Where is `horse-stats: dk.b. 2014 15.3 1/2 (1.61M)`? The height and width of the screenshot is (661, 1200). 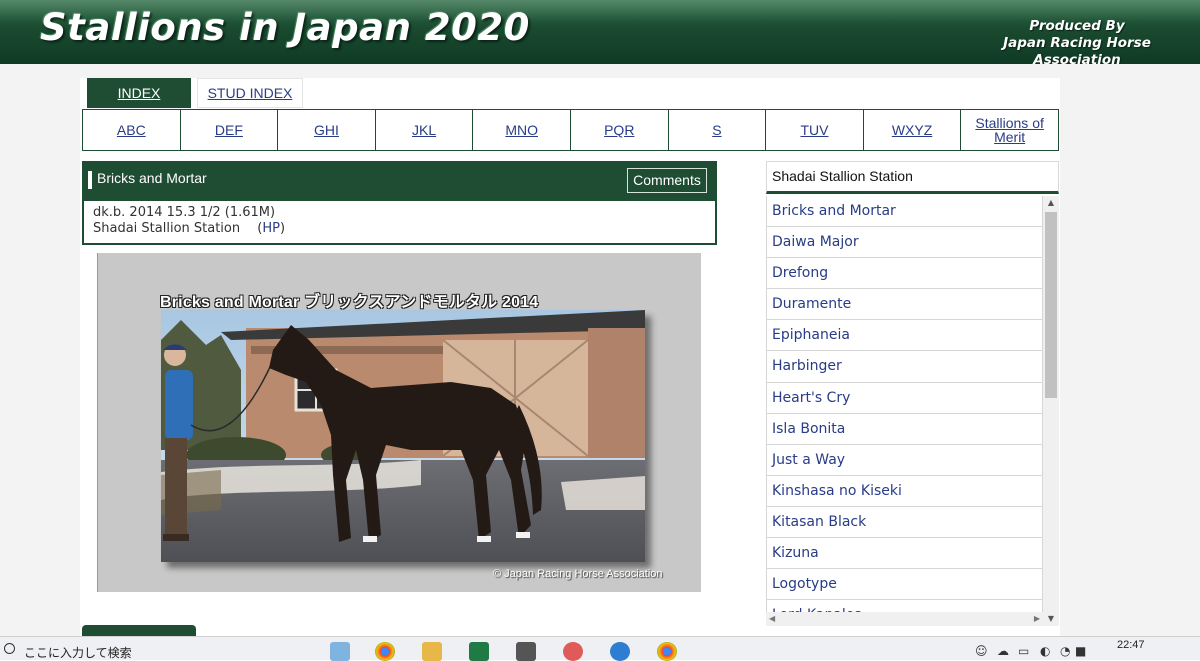 horse-stats: dk.b. 2014 15.3 1/2 (1.61M) is located at coordinates (184, 212).